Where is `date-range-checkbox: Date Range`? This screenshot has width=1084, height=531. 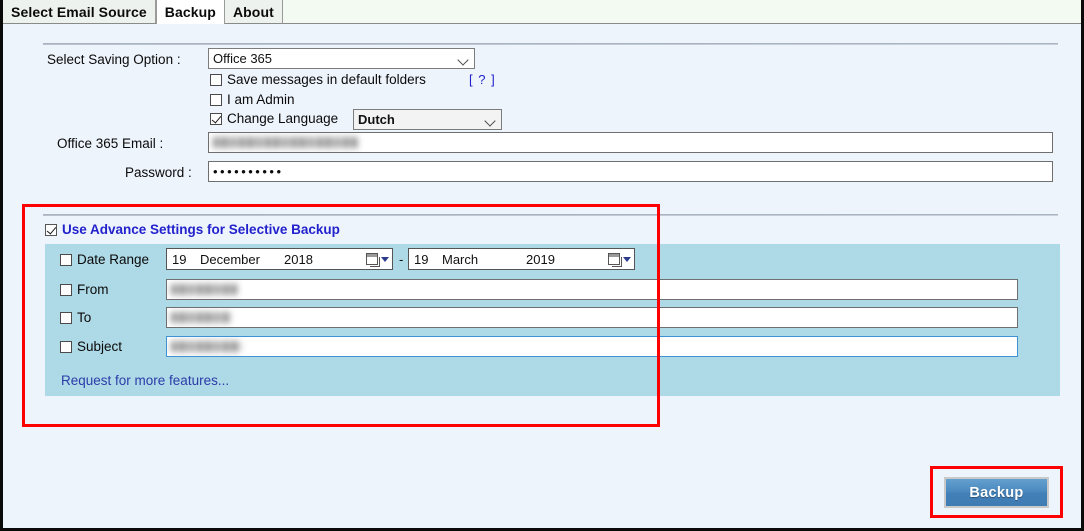
date-range-checkbox: Date Range is located at coordinates (104, 259).